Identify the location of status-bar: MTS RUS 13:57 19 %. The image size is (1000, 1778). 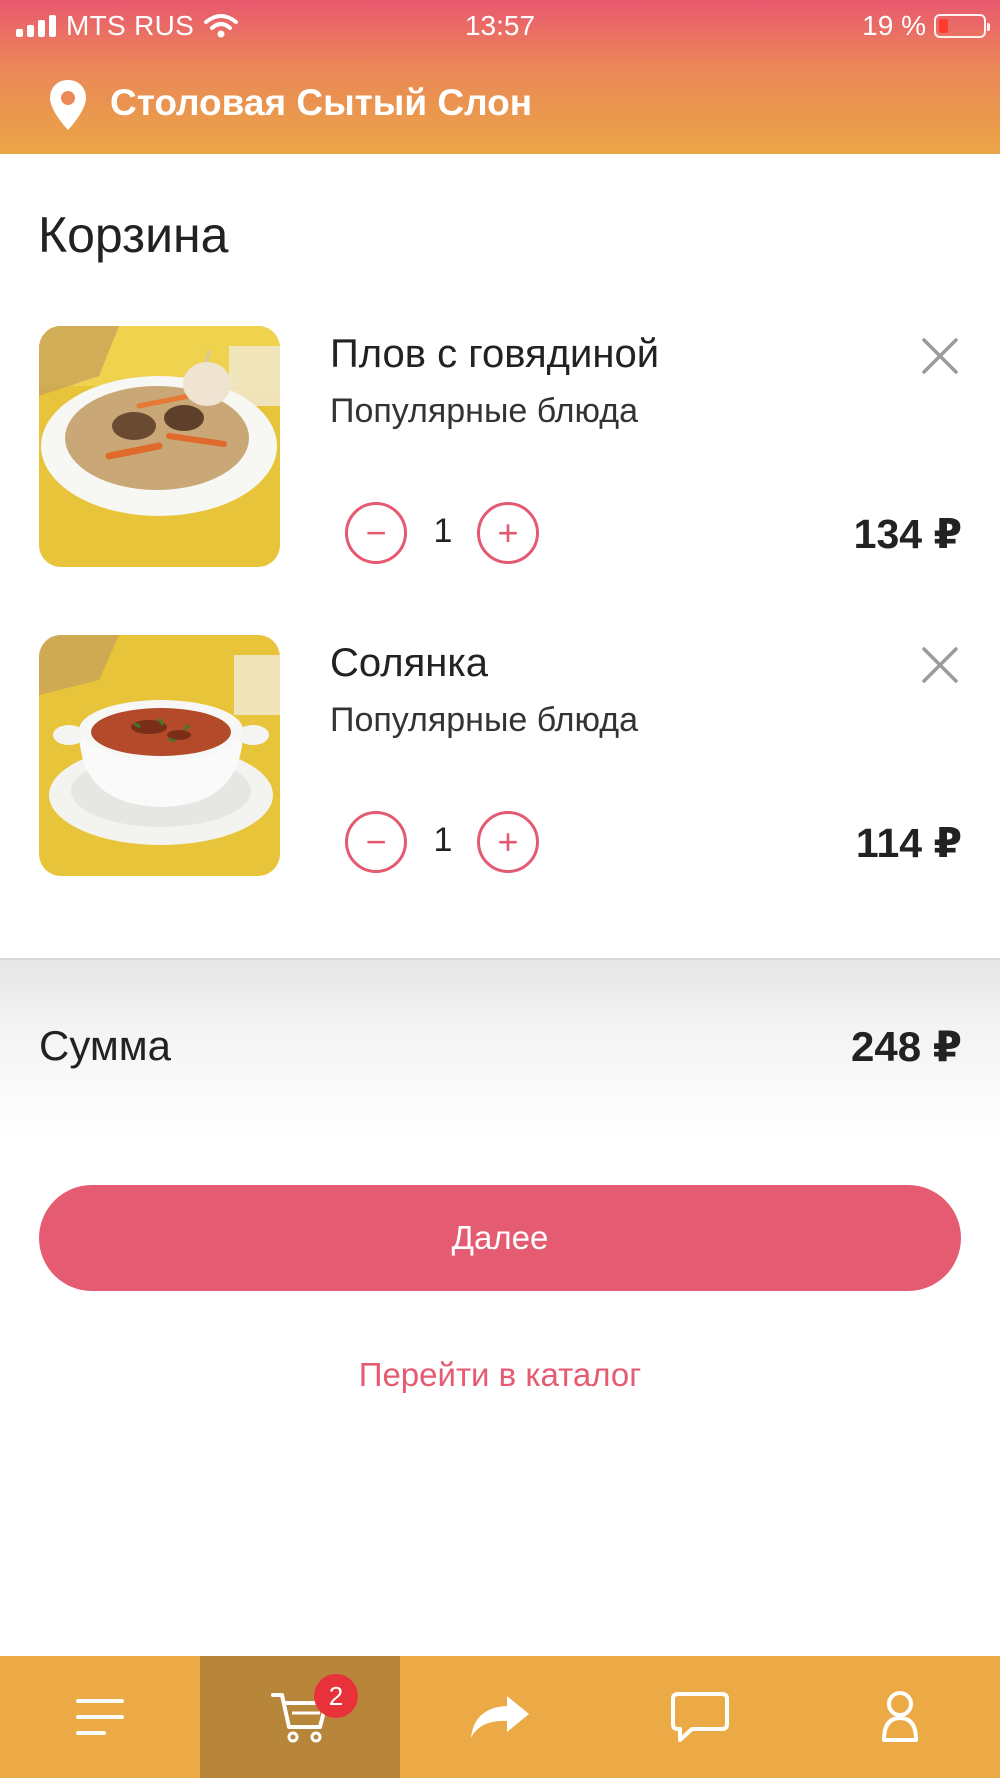
(500, 26).